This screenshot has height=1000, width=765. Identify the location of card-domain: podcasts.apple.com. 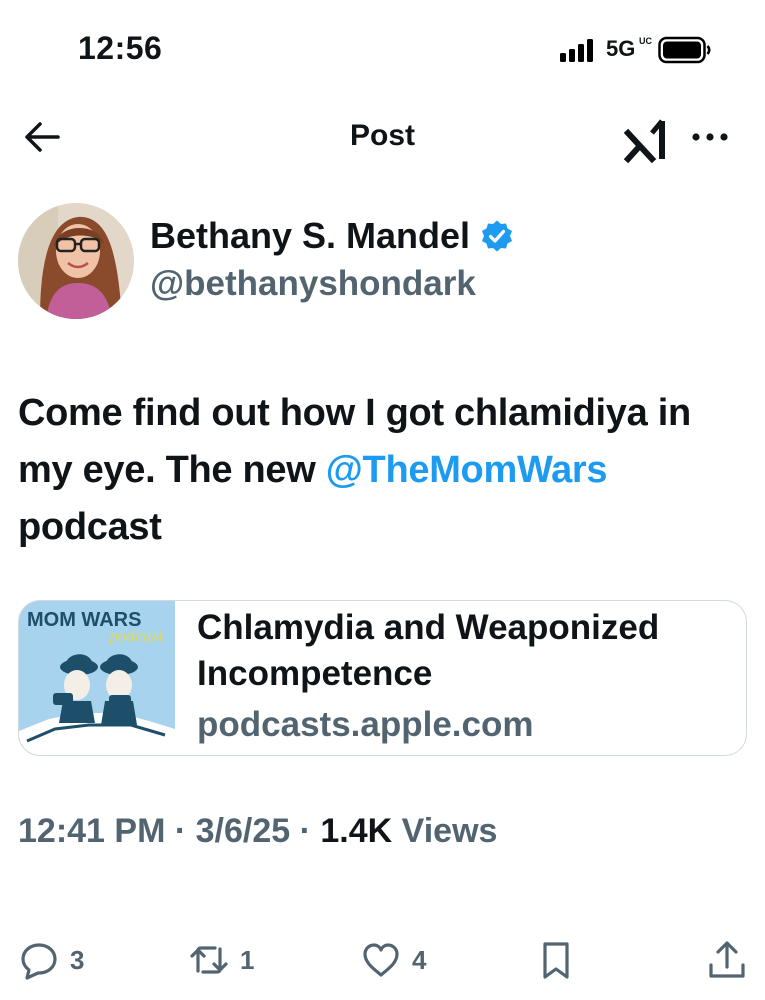
(365, 724).